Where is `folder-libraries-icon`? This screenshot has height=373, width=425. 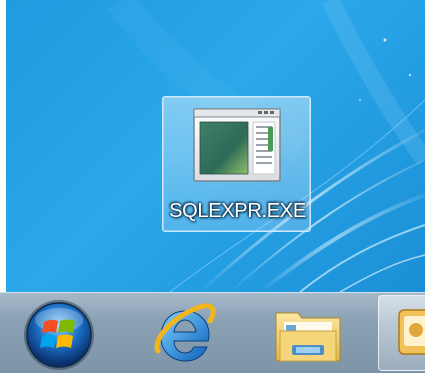 folder-libraries-icon is located at coordinates (308, 334).